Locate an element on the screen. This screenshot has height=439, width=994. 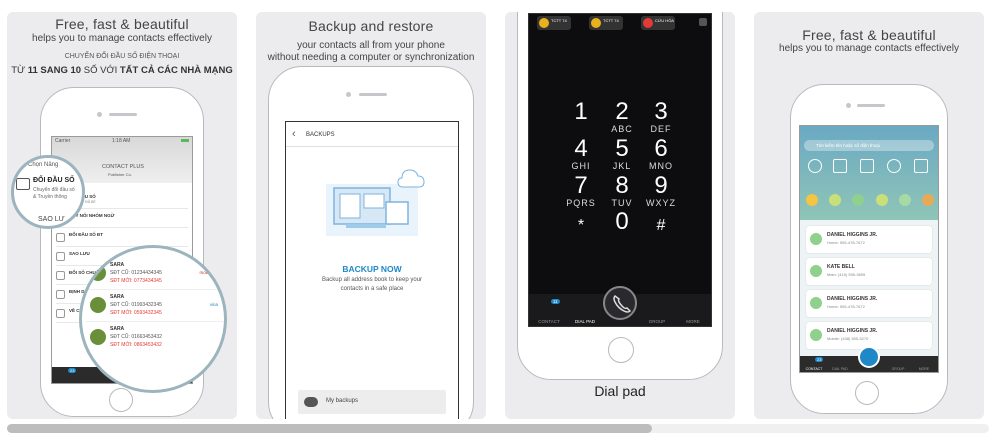
promo-line-1: CHUYỂN ĐỔI ĐẦU SỐ ĐIỆN THOẠI is located at coordinates (122, 56).